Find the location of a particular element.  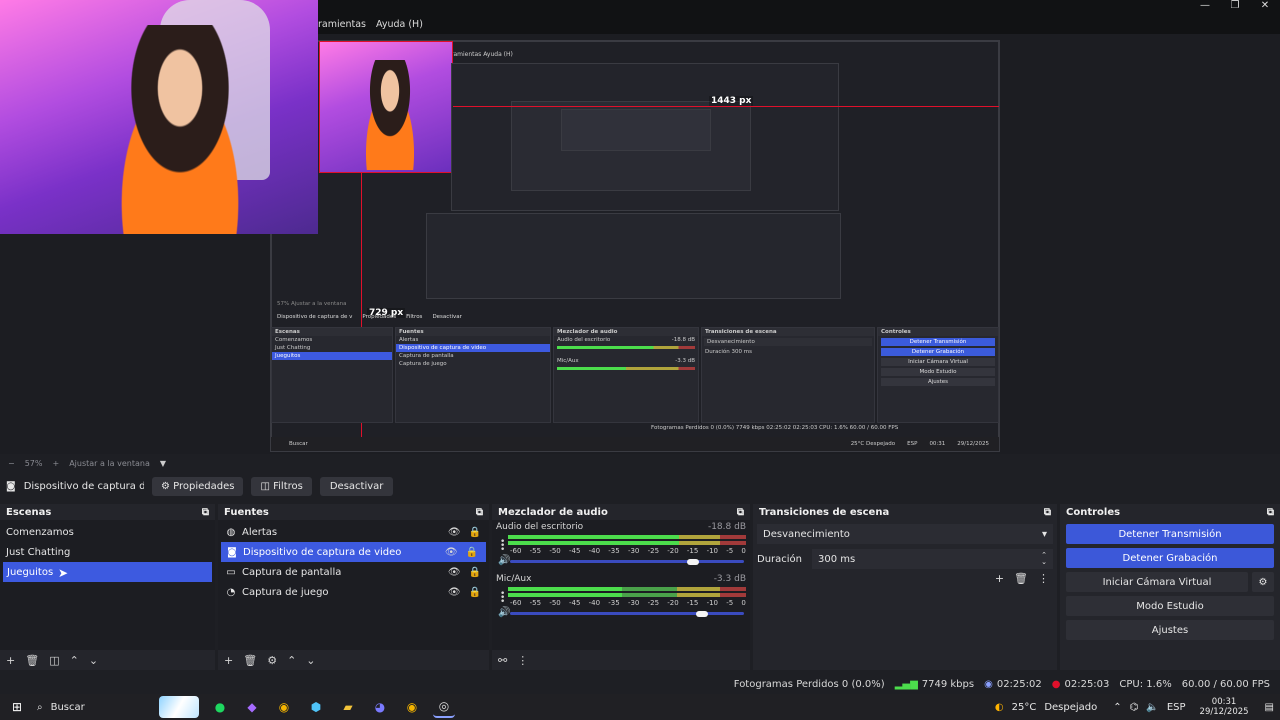

properties-button: ⚙ Propiedades is located at coordinates (198, 486).